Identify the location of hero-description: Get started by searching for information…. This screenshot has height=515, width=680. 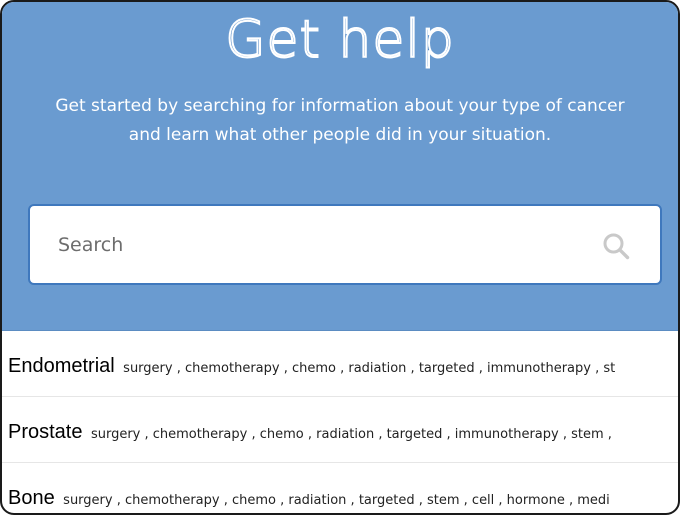
(340, 121).